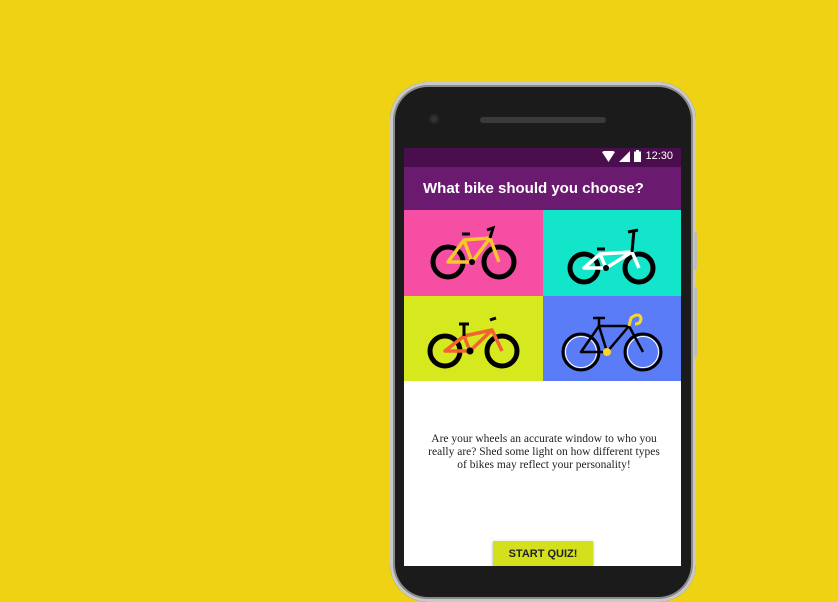  I want to click on earpiece-speaker, so click(543, 120).